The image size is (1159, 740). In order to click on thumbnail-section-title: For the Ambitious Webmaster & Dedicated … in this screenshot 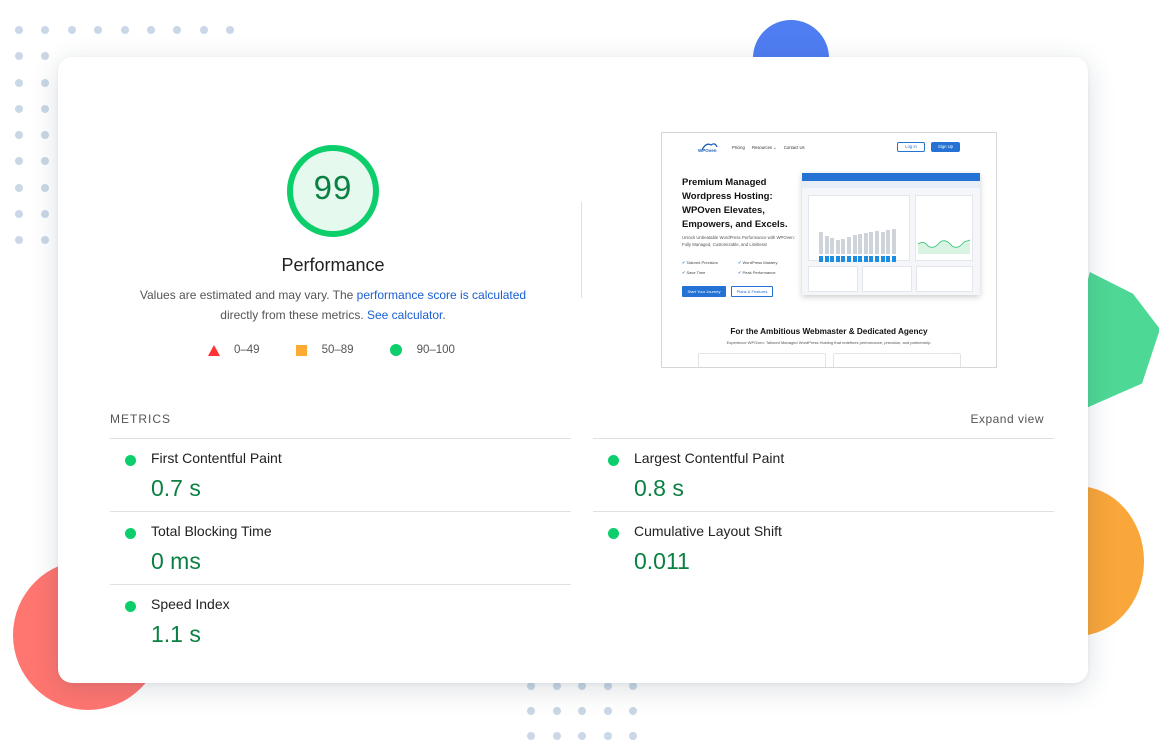, I will do `click(829, 331)`.